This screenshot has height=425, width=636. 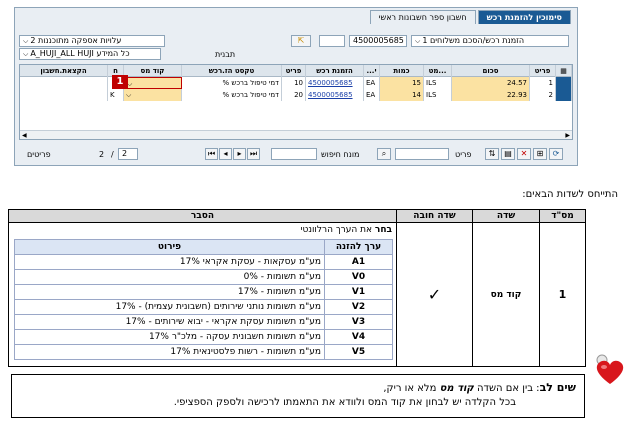 I want to click on filter-button: ▤, so click(x=508, y=154).